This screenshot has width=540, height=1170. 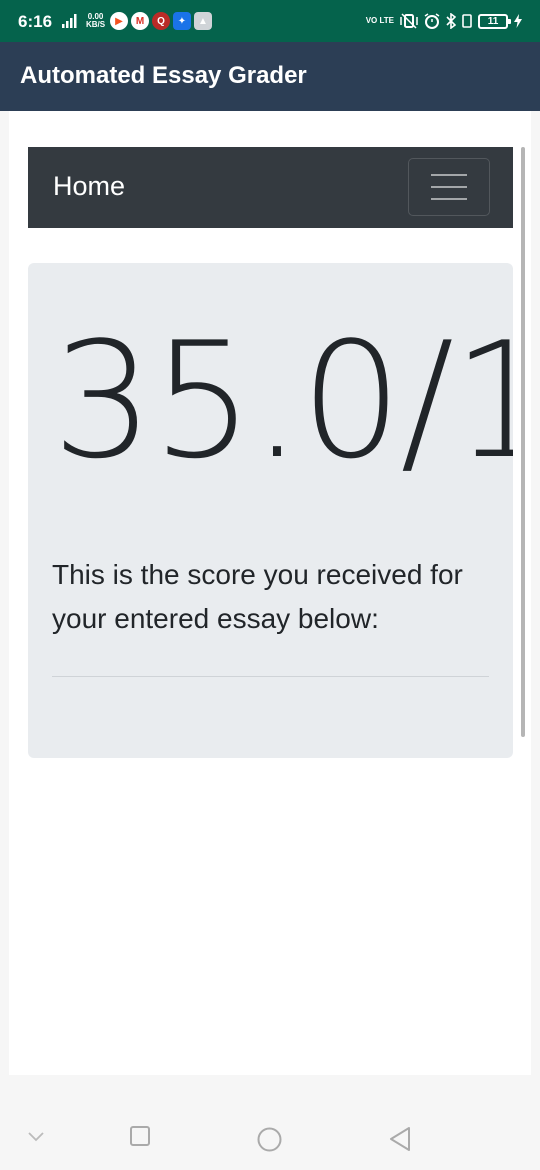 I want to click on store-icon: ▲, so click(x=203, y=21).